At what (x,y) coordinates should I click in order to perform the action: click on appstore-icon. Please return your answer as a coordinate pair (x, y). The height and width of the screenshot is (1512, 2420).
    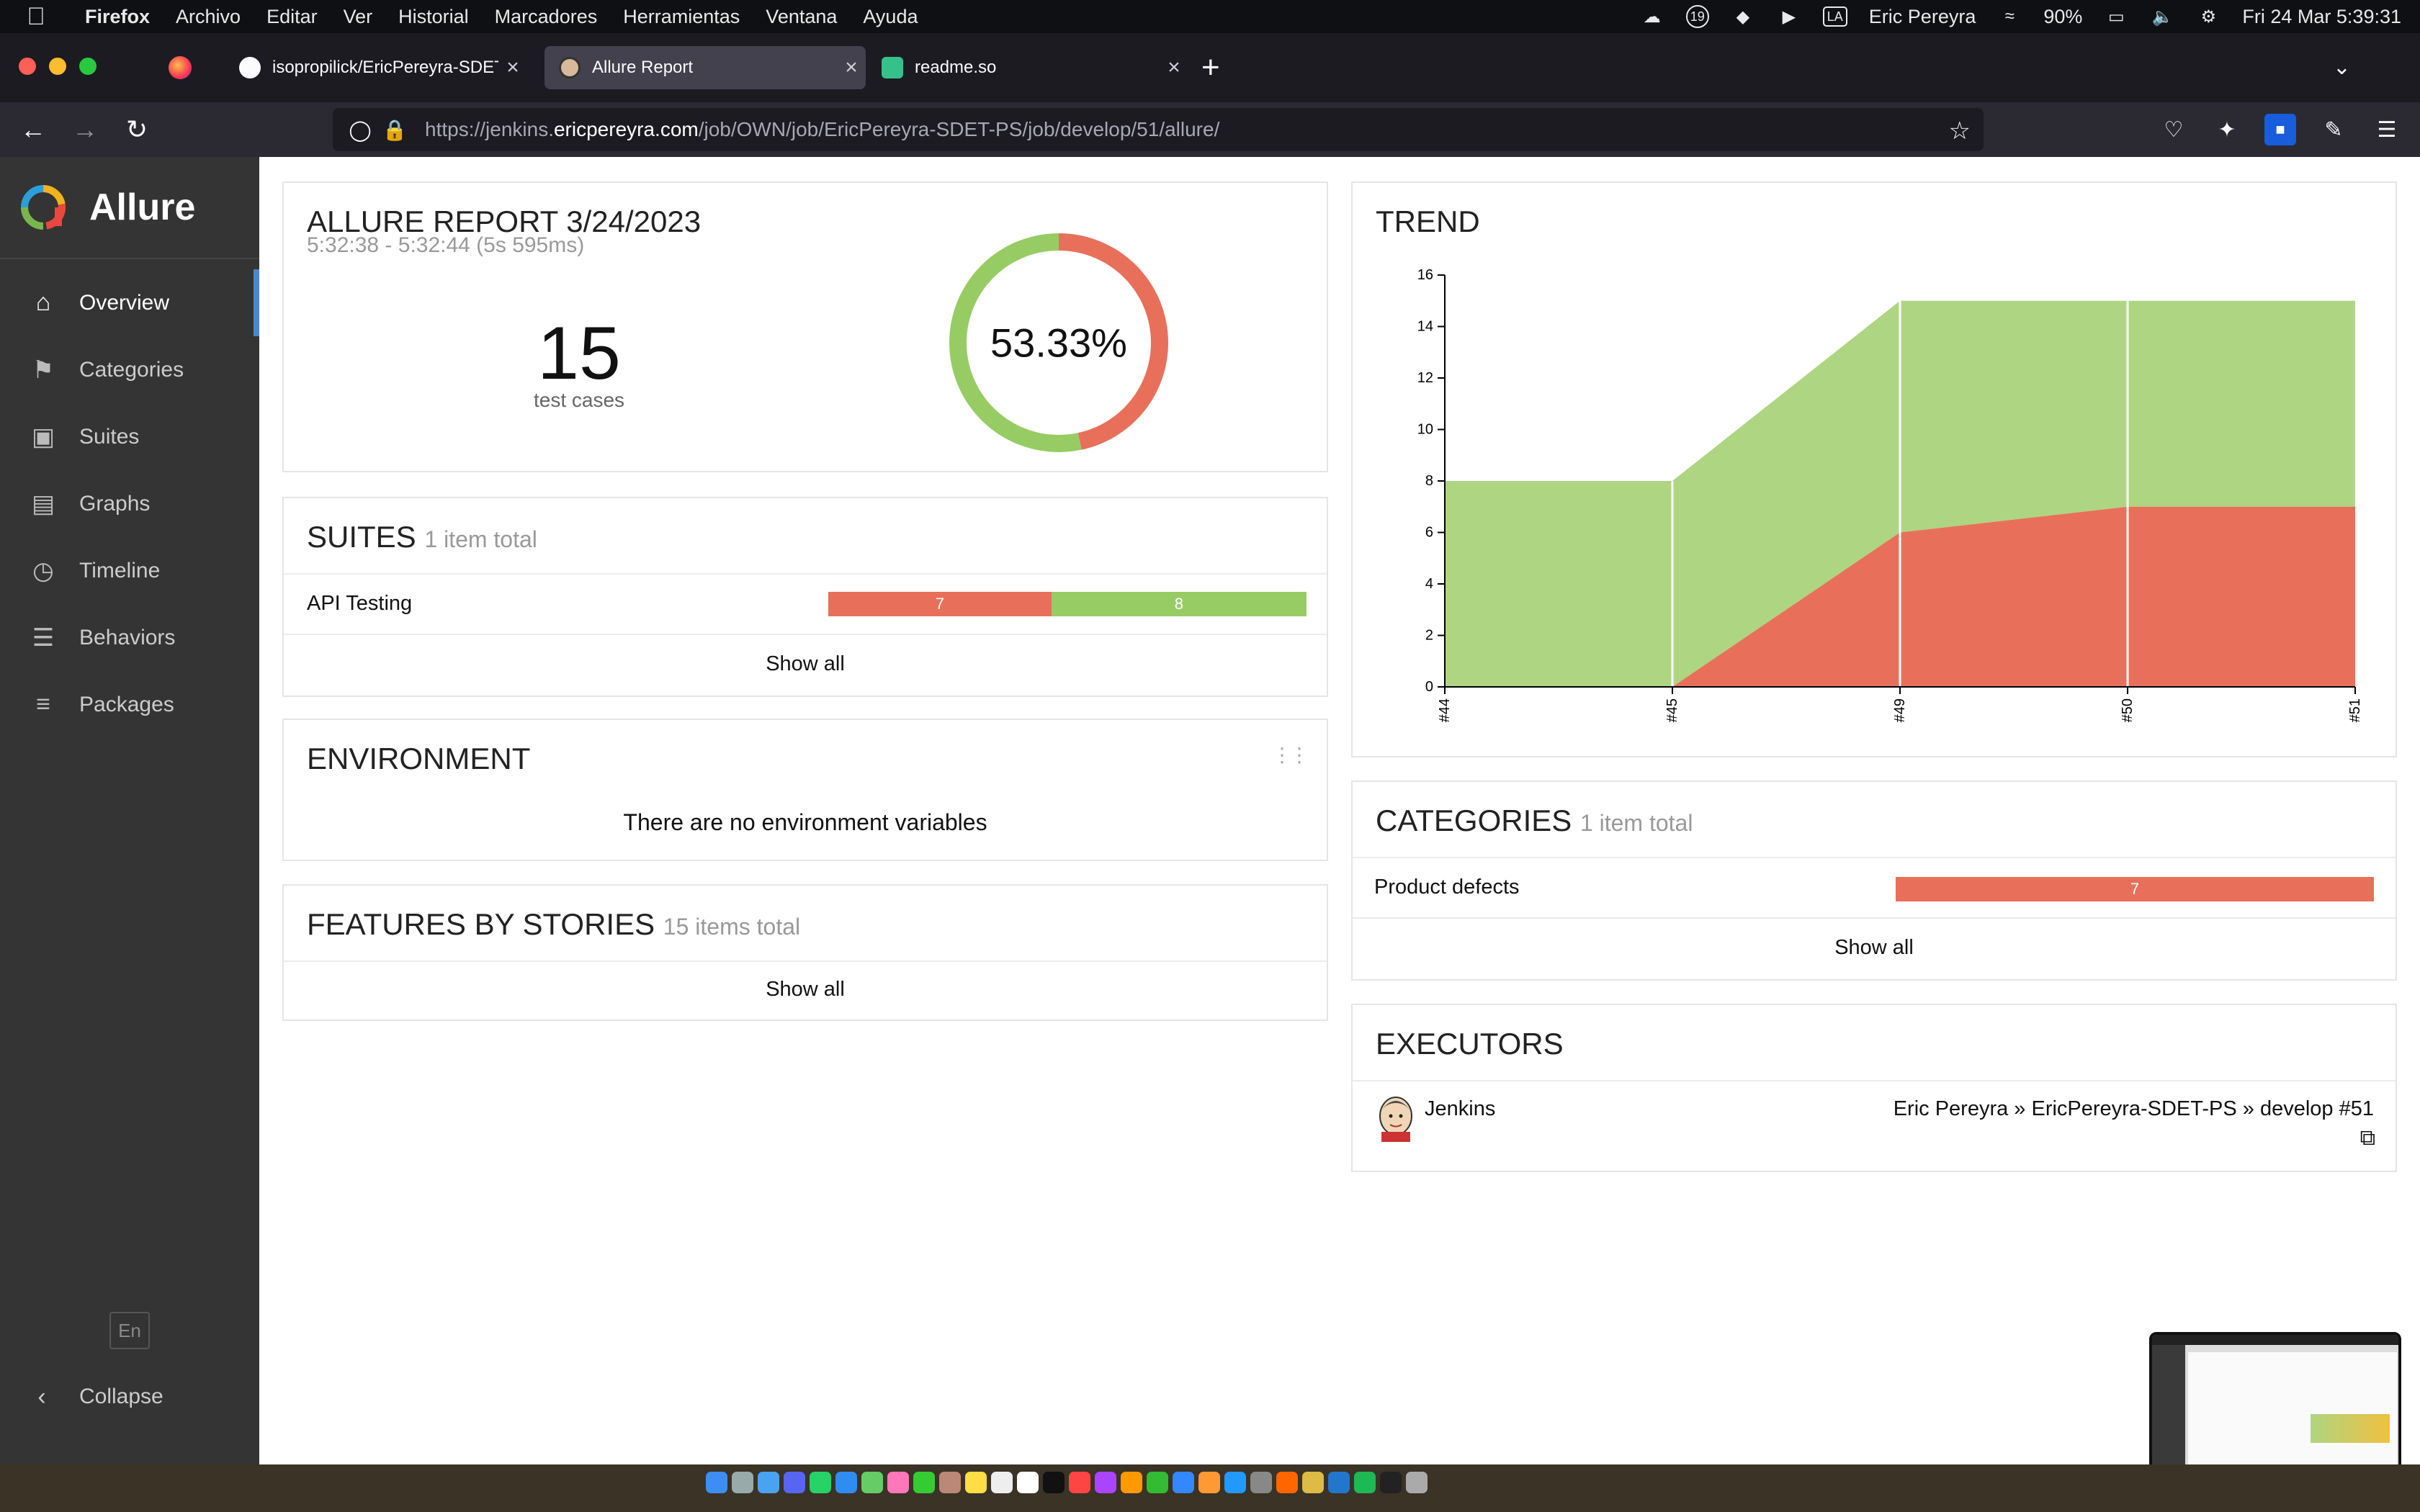
    Looking at the image, I should click on (1235, 1482).